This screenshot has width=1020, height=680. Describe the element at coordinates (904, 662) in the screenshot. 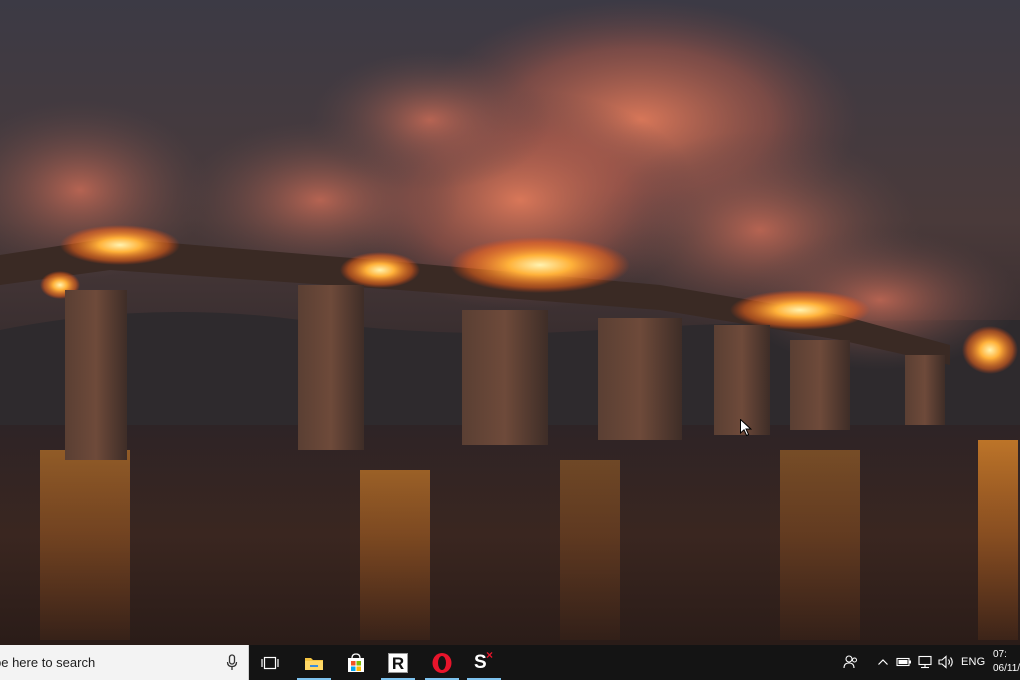

I see `battery-icon` at that location.